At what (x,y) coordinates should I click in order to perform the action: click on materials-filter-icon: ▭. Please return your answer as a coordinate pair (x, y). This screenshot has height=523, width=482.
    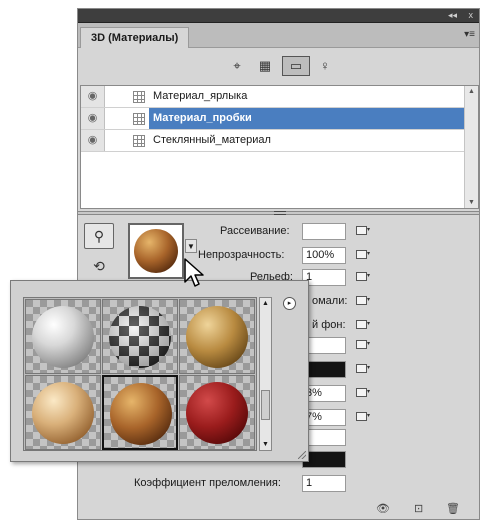
    Looking at the image, I should click on (296, 66).